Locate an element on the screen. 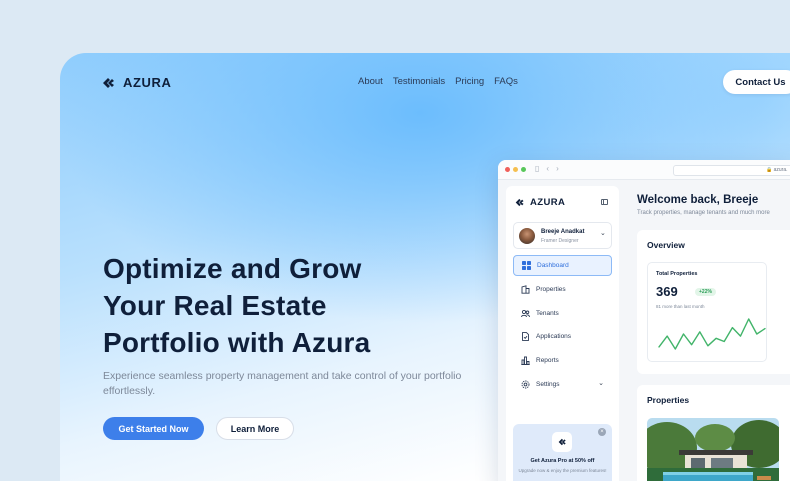 This screenshot has width=790, height=481. status-badge: +22% is located at coordinates (705, 292).